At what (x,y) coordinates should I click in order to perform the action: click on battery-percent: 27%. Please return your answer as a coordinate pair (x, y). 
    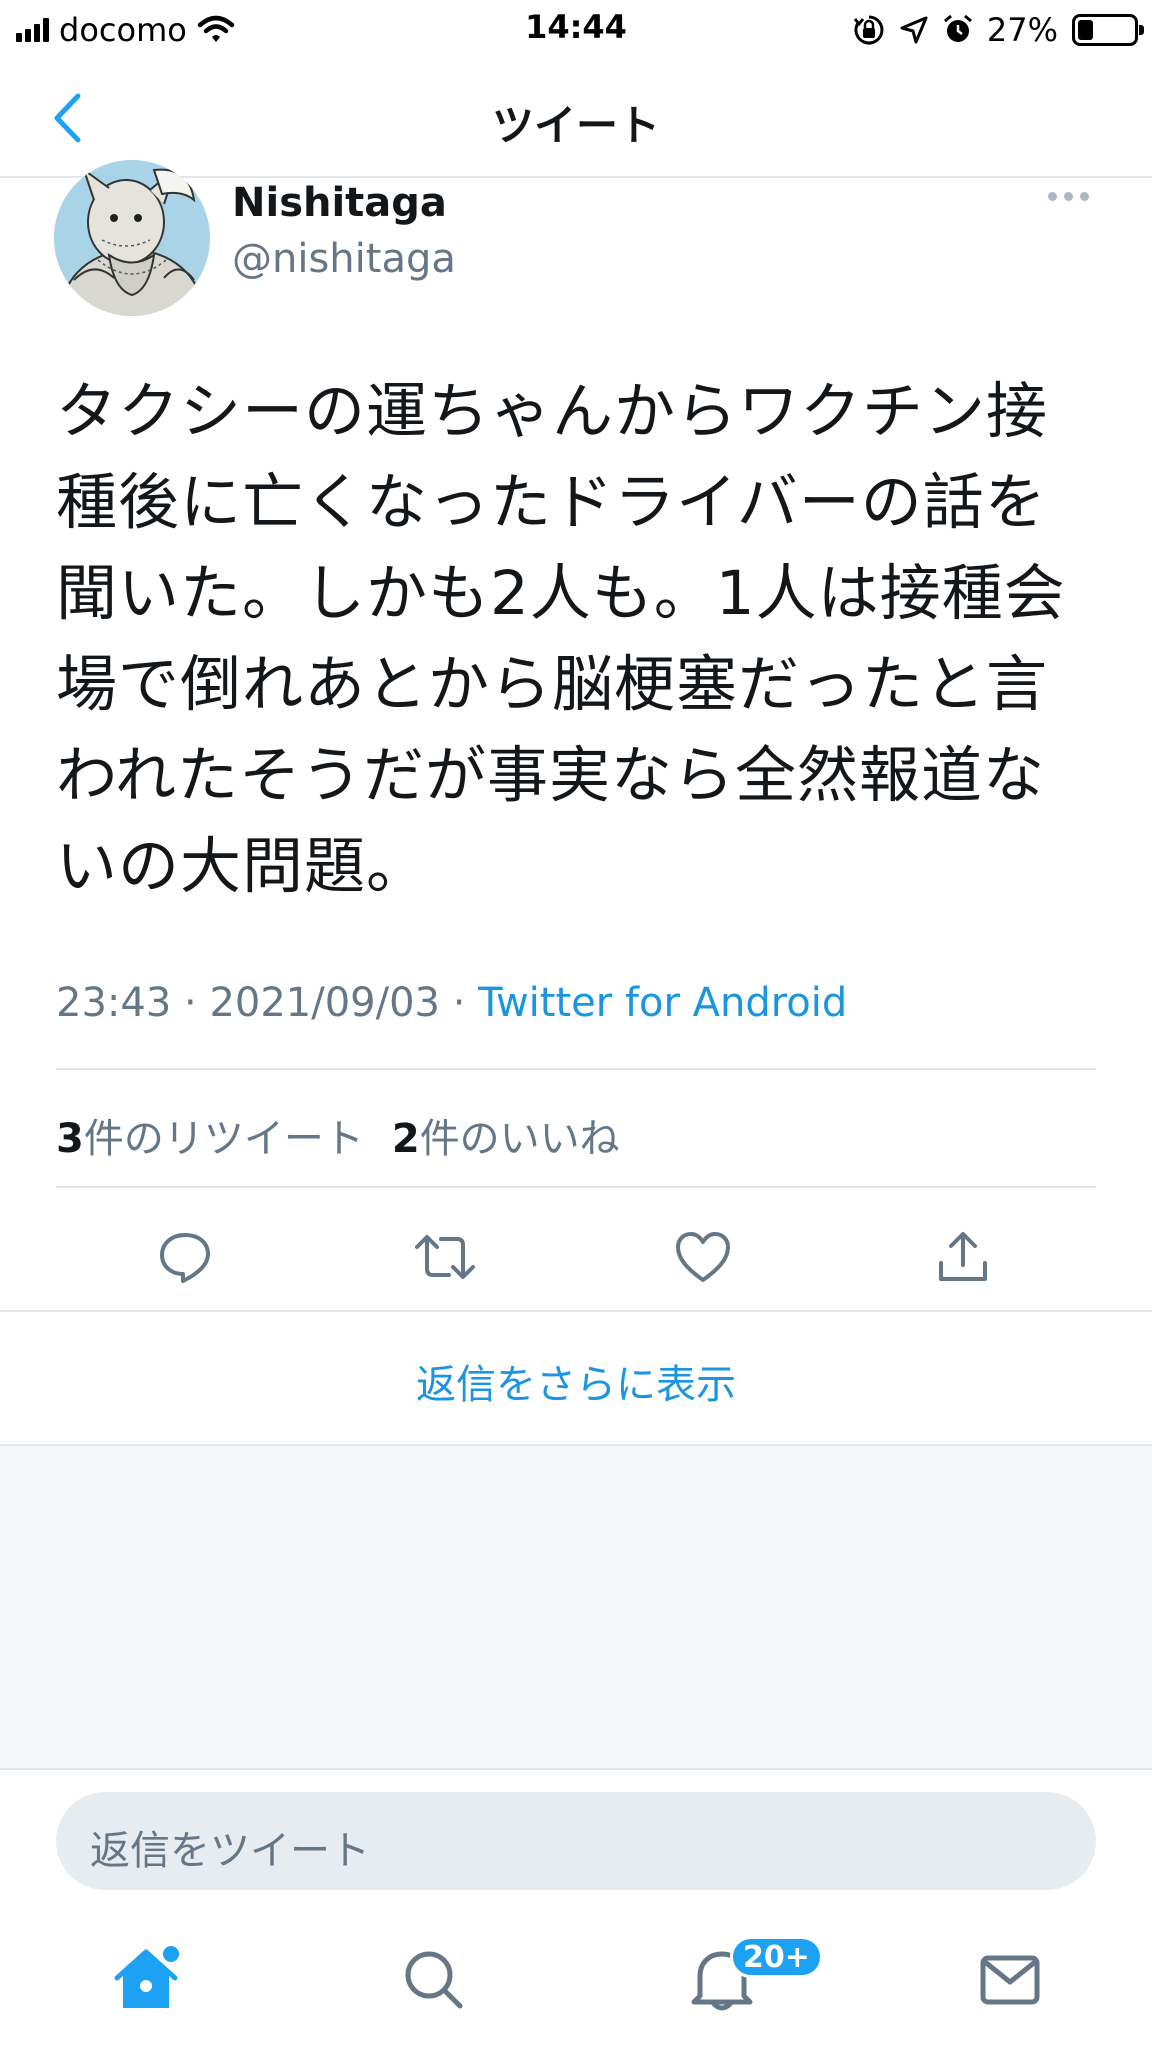
    Looking at the image, I should click on (1022, 30).